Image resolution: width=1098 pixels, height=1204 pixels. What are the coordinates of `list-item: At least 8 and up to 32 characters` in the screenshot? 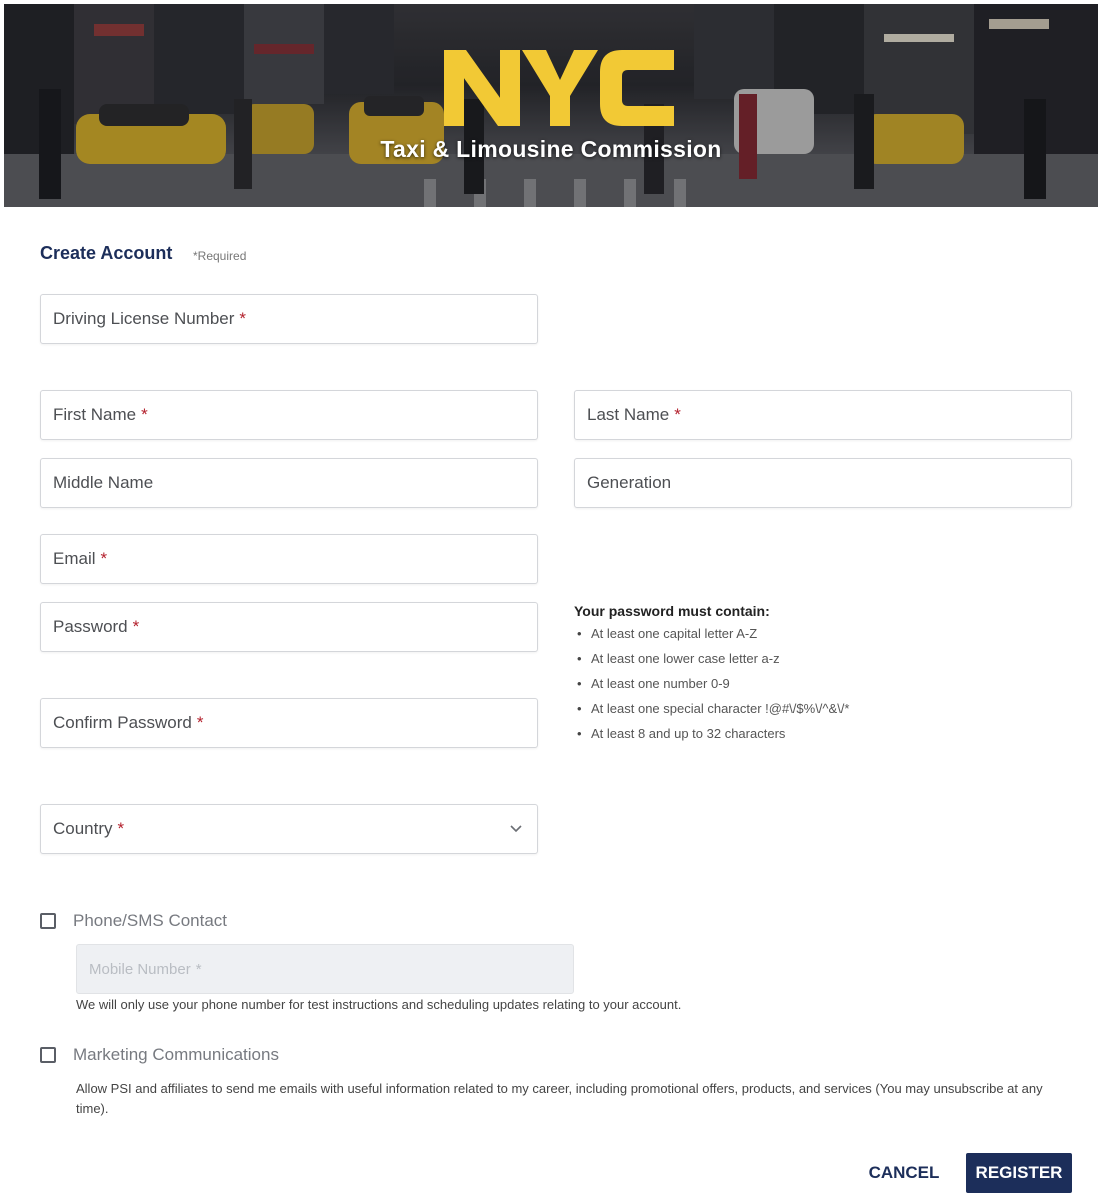 It's located at (814, 737).